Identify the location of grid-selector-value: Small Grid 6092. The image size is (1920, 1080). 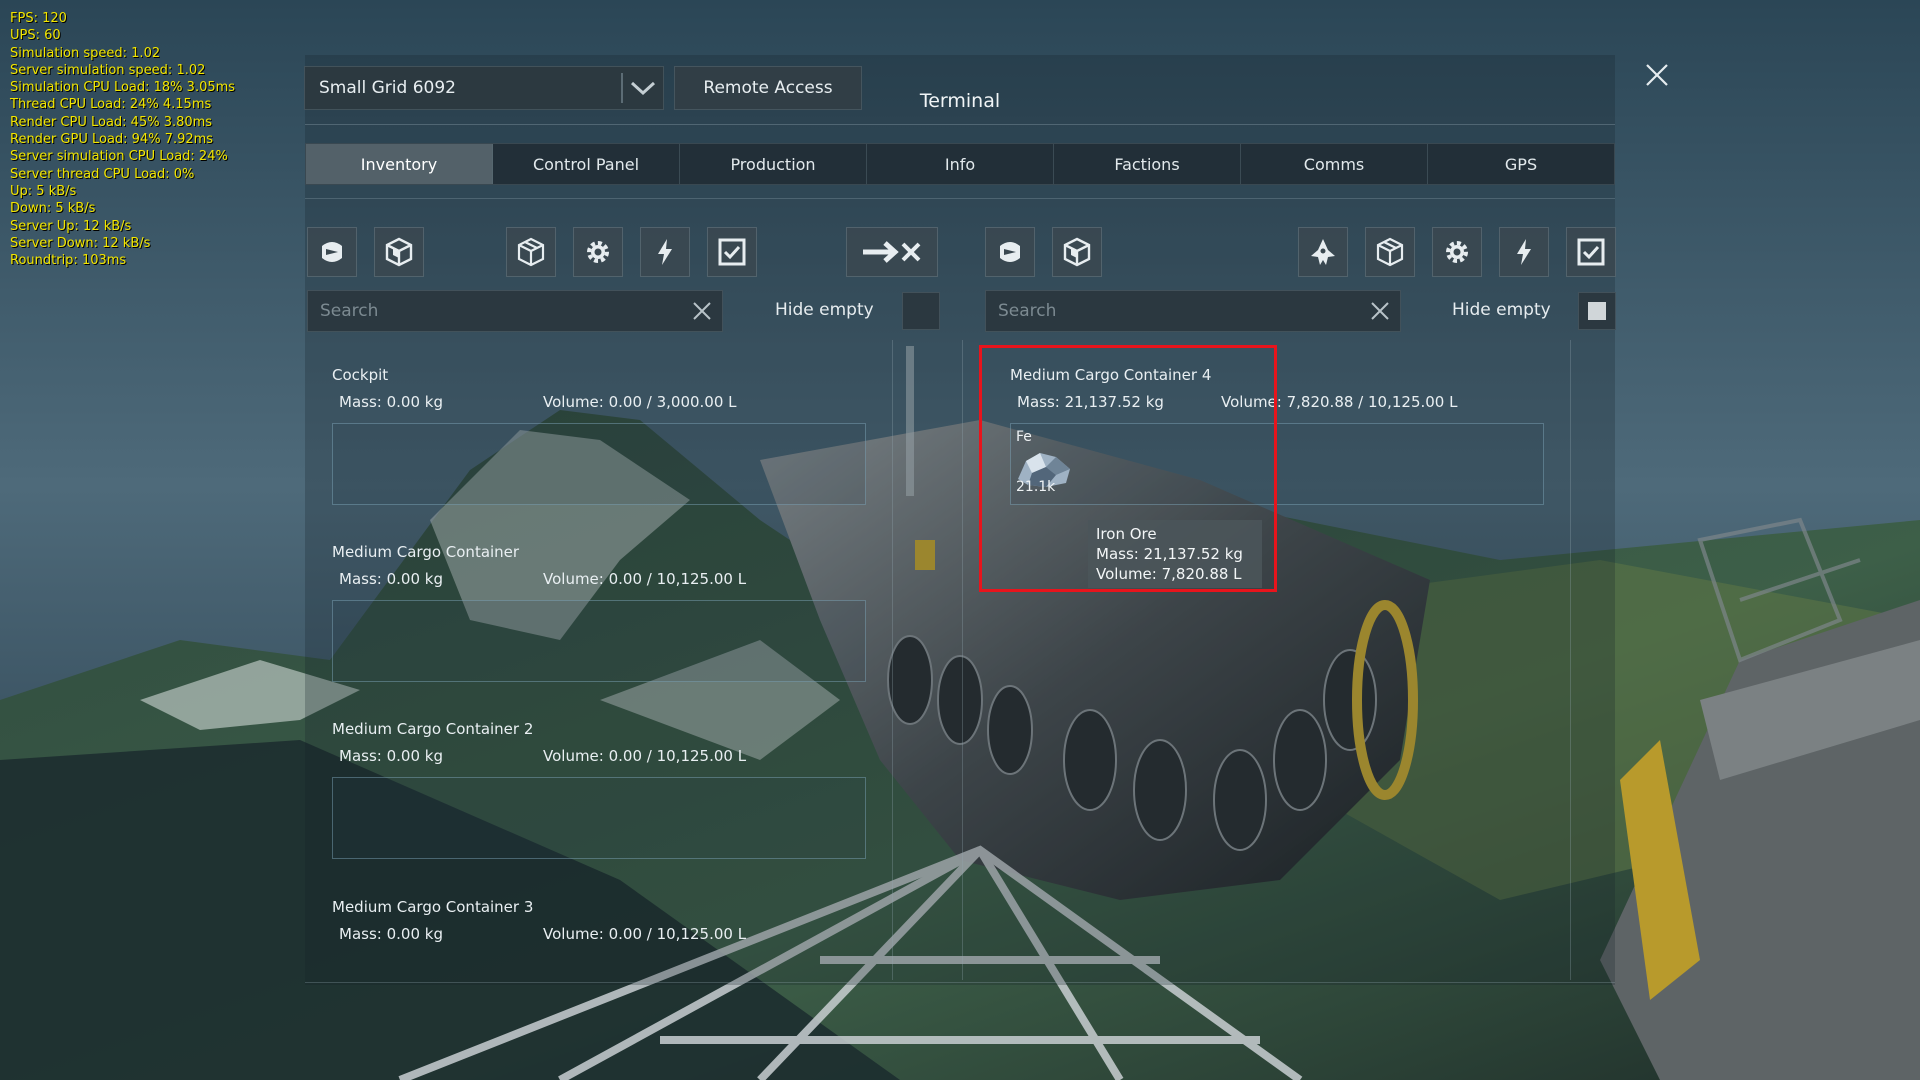
(387, 88).